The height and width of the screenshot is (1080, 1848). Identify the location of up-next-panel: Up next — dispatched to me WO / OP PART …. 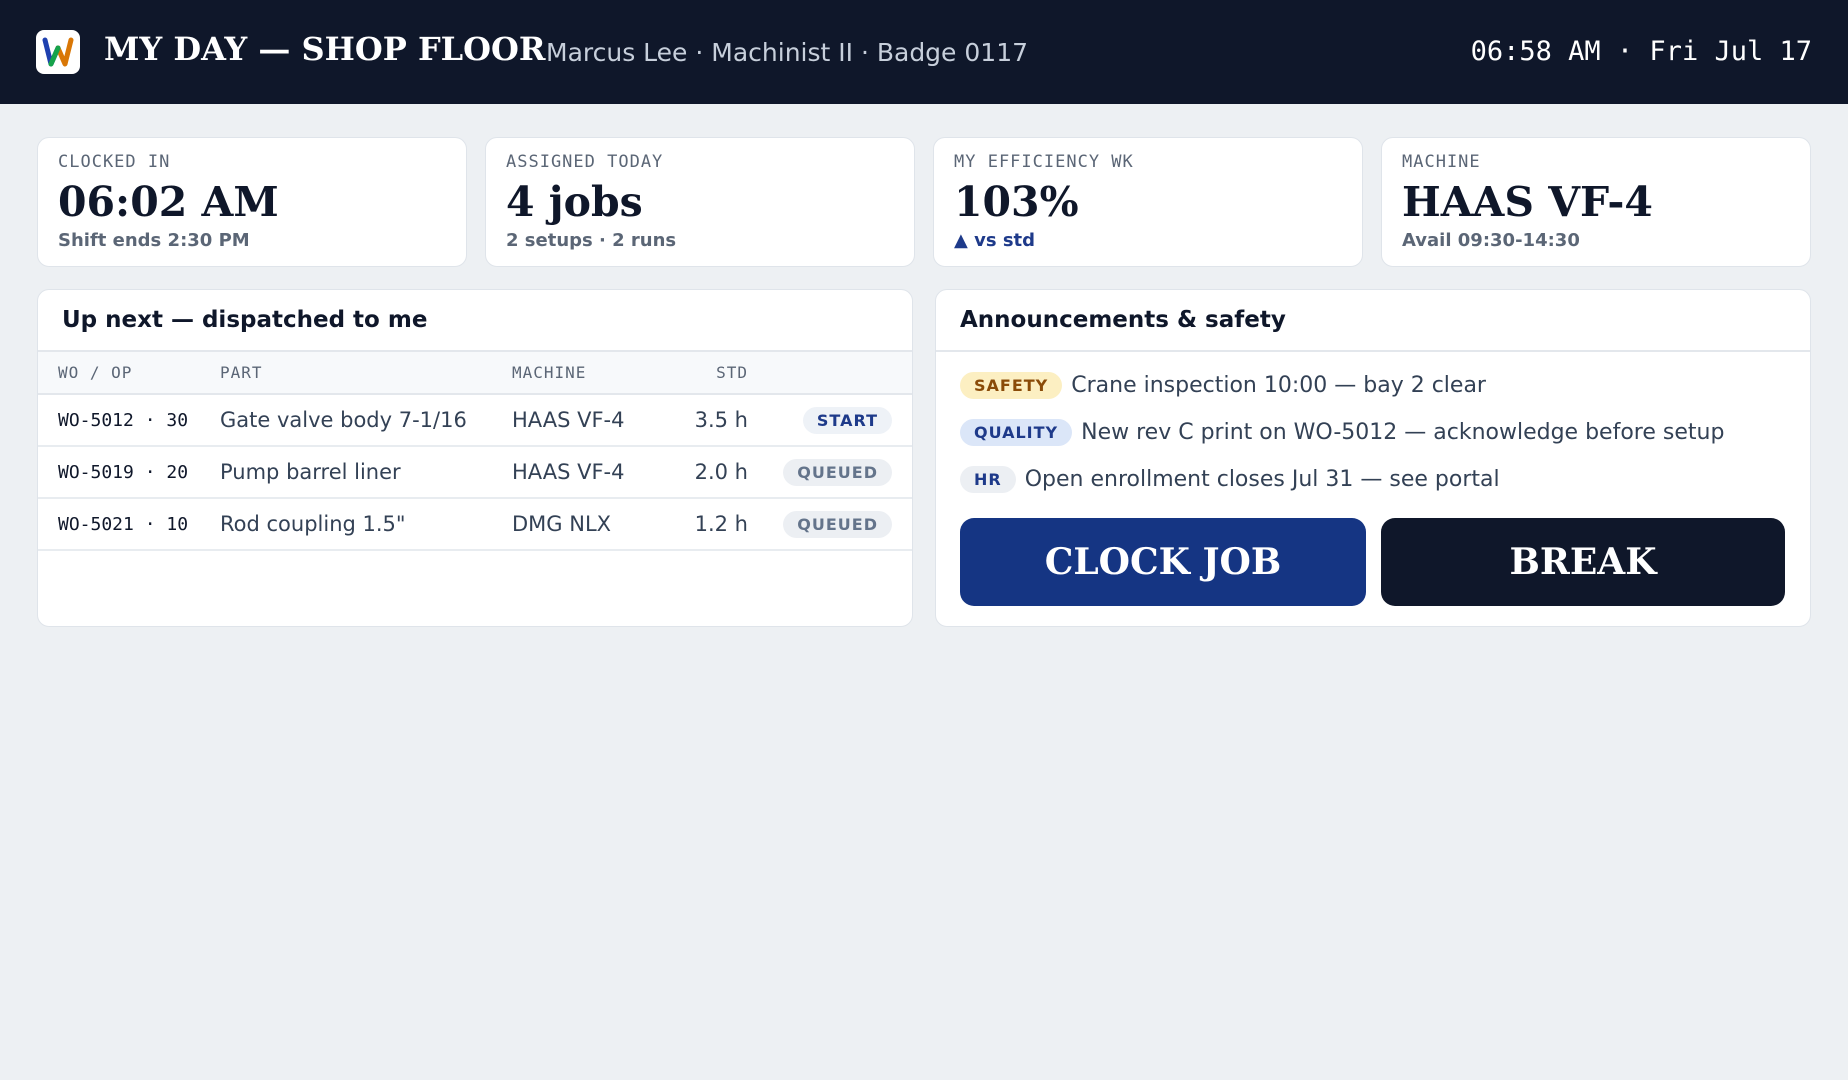
(475, 458).